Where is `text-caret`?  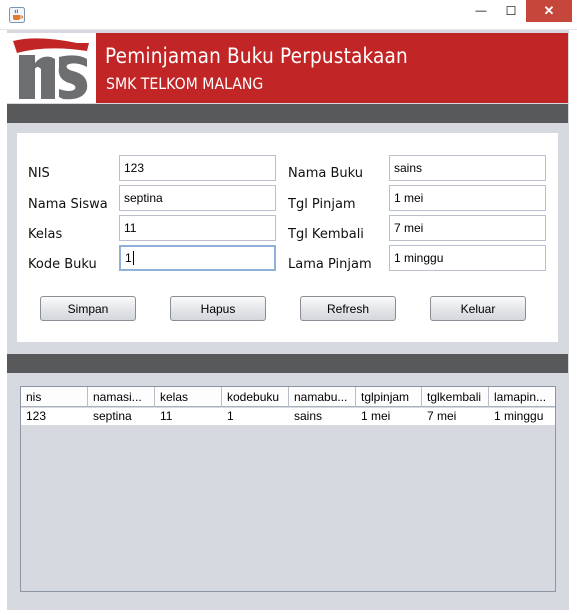 text-caret is located at coordinates (133, 258).